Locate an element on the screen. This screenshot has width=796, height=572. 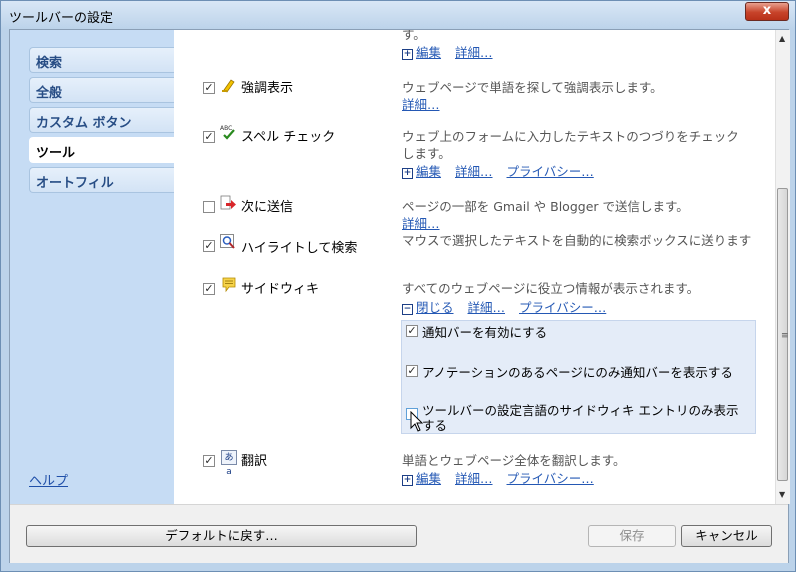
title-bar: ツールバーの設定 x is located at coordinates (398, 15).